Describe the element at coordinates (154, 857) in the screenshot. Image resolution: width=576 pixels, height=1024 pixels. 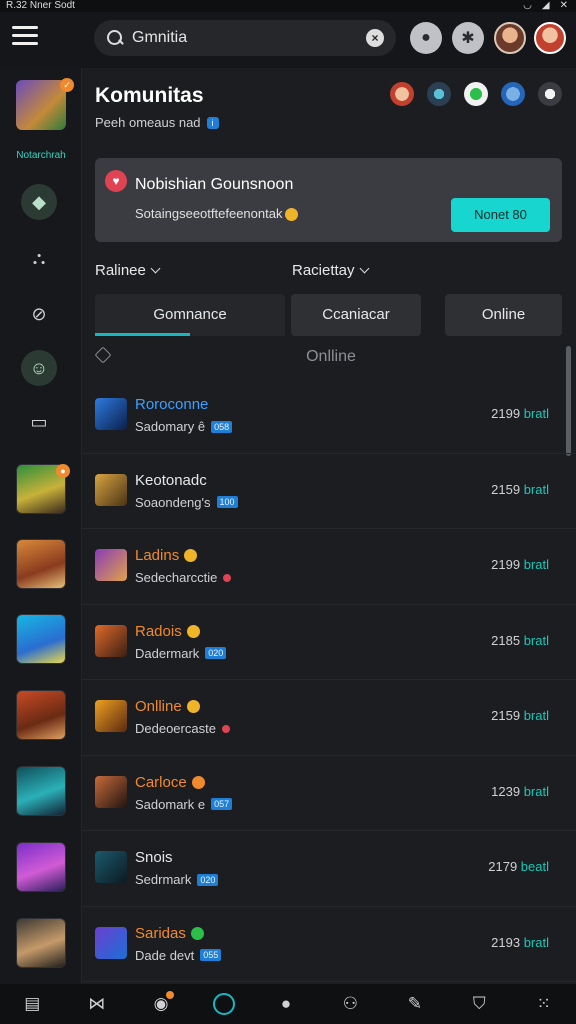
I see `item-name: Snois` at that location.